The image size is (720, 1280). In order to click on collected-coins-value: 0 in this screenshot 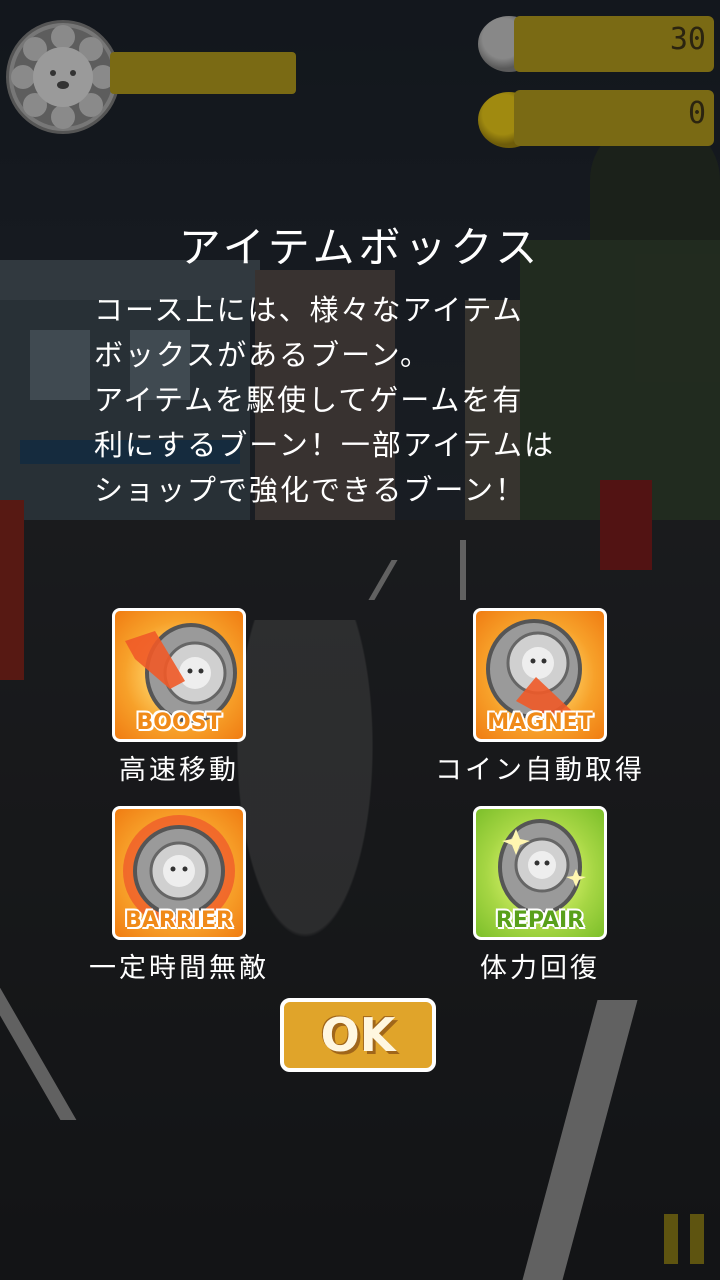, I will do `click(696, 113)`.